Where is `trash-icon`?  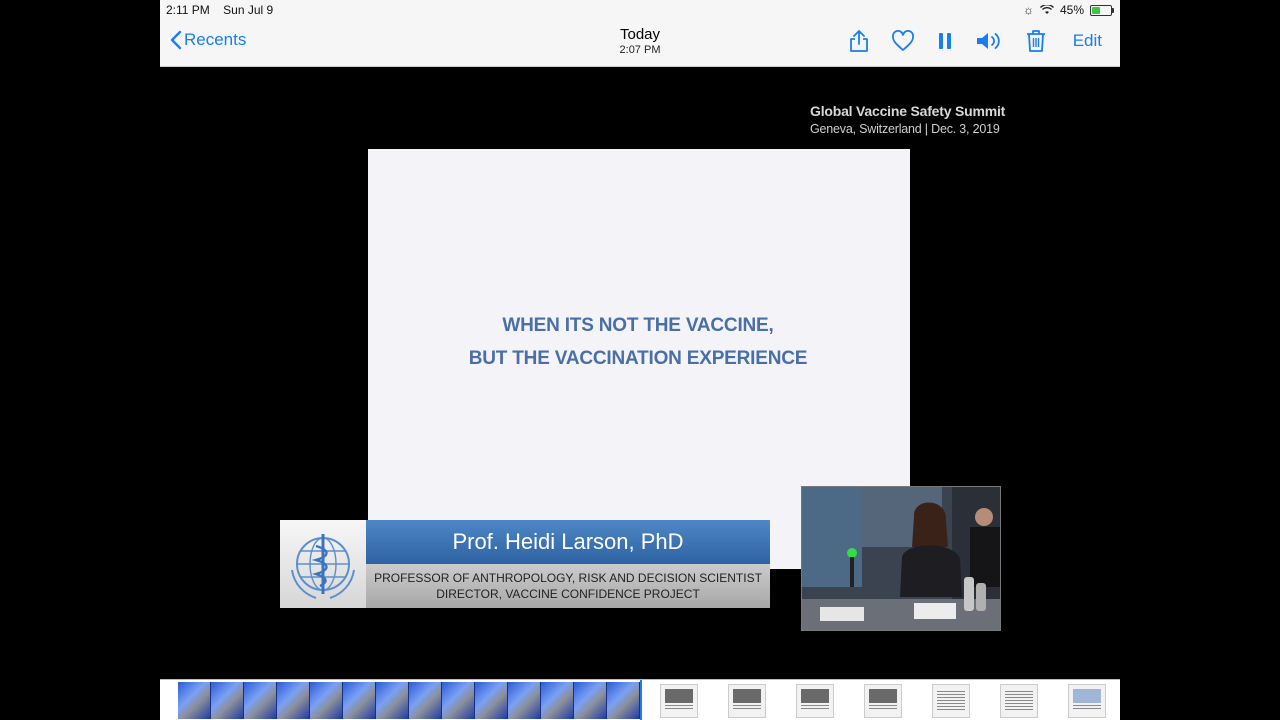 trash-icon is located at coordinates (1035, 41).